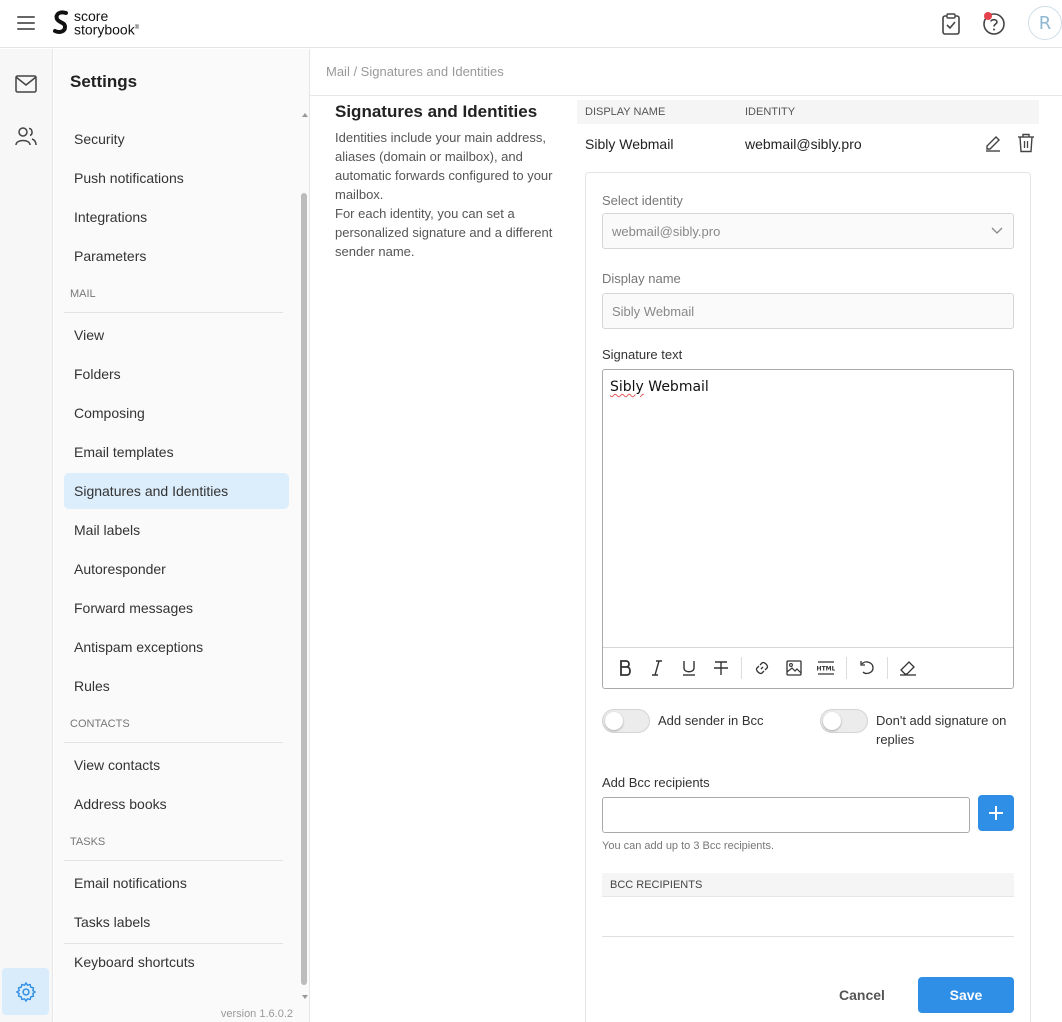 The image size is (1062, 1022). What do you see at coordinates (641, 278) in the screenshot?
I see `display-name-label: Display name` at bounding box center [641, 278].